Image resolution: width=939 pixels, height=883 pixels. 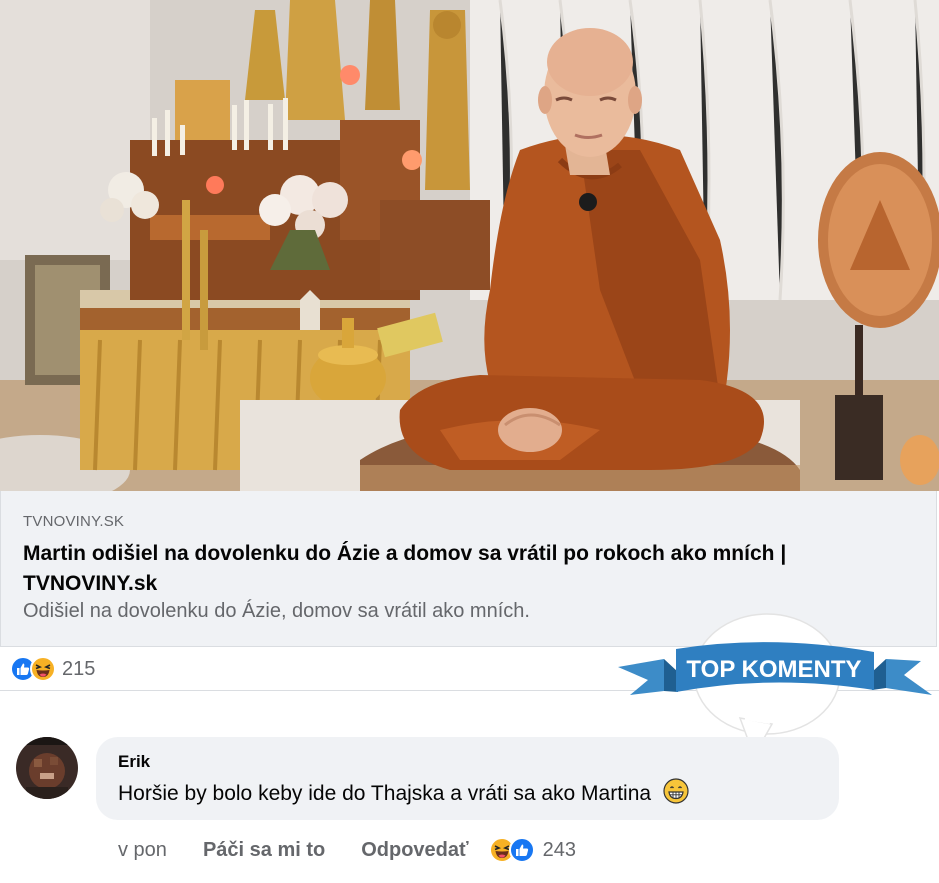 What do you see at coordinates (74, 521) in the screenshot?
I see `link-domain: TVNOVINY.SK` at bounding box center [74, 521].